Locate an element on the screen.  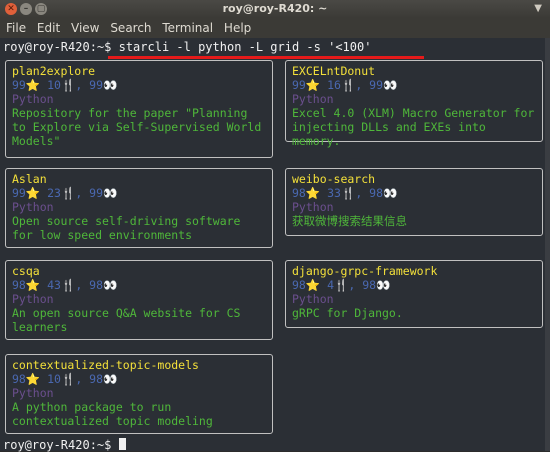
window-menu-arrow-icon: ▼ is located at coordinates (538, 9).